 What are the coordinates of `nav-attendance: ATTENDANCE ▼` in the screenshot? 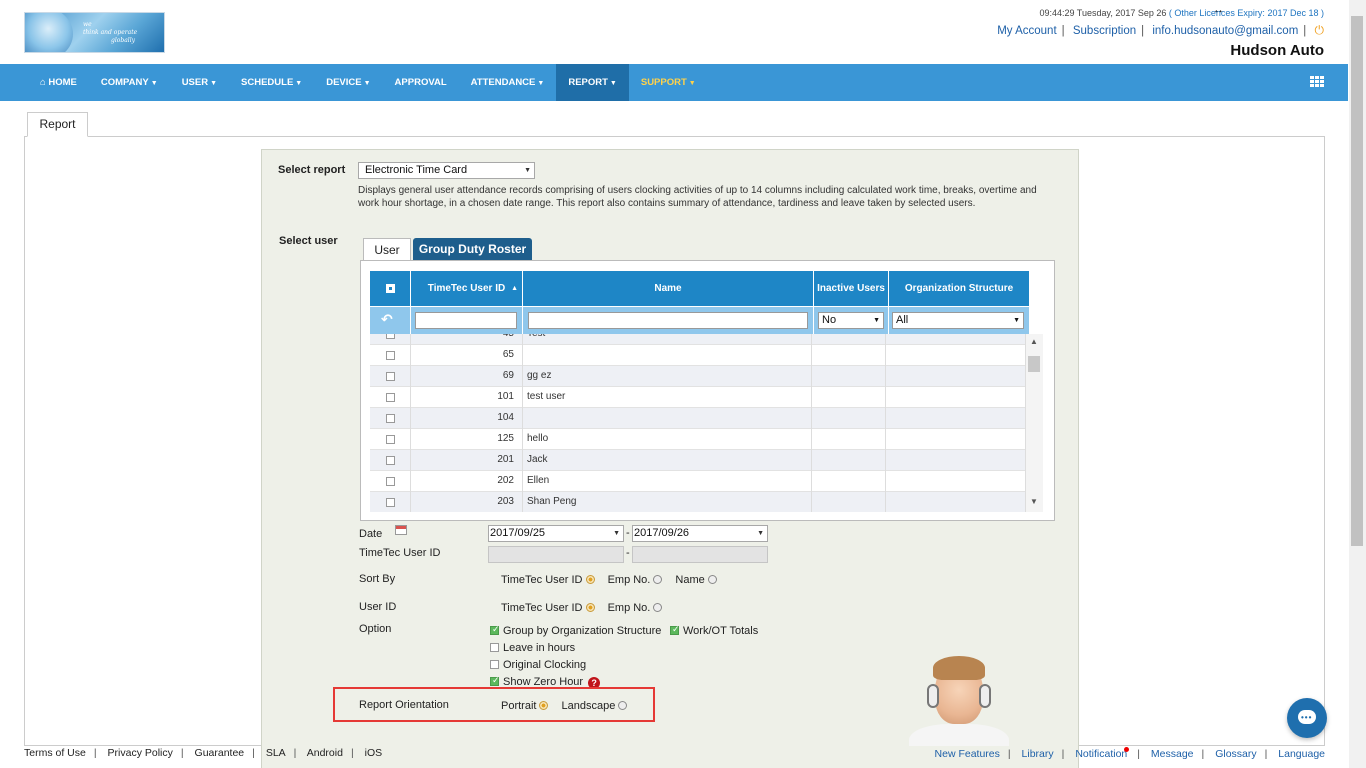 It's located at (508, 82).